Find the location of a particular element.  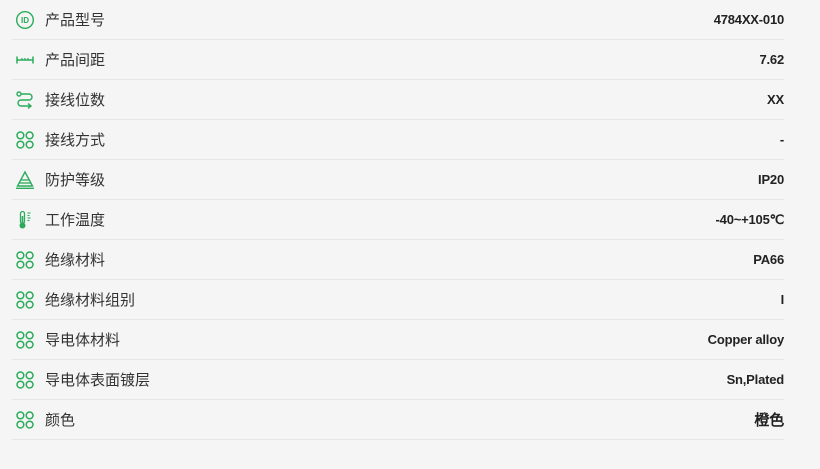

spec-row-insulation-material: 绝缘材料 PA66 is located at coordinates (398, 260).